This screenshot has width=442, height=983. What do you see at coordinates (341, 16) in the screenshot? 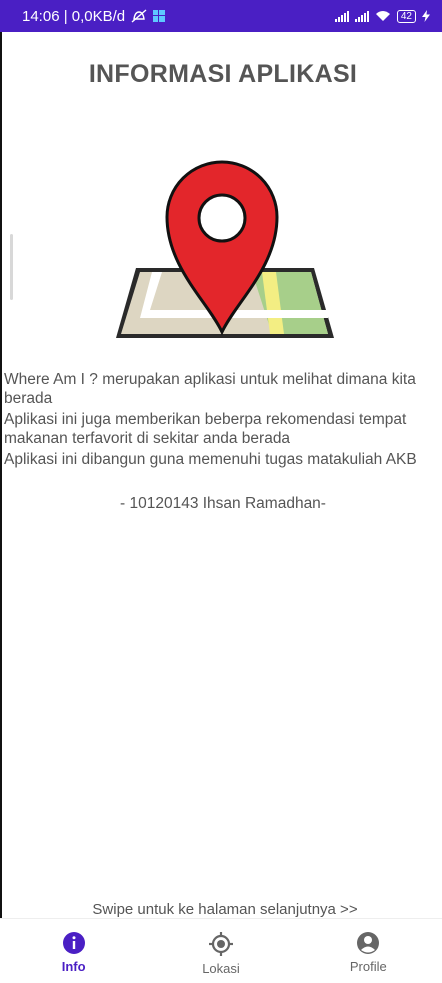
I see `signal-icon` at bounding box center [341, 16].